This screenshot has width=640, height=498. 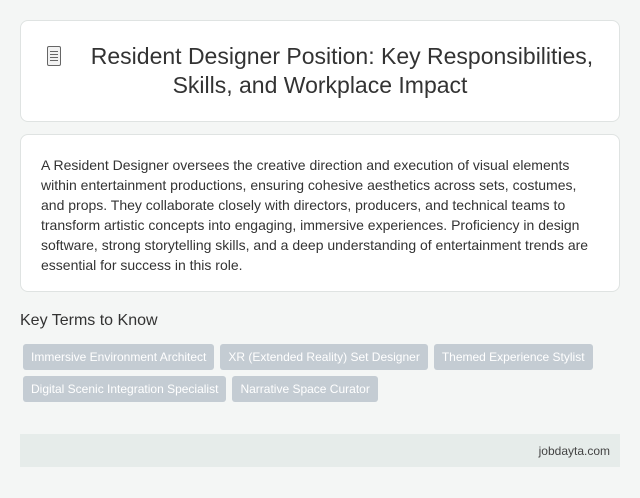 What do you see at coordinates (53, 56) in the screenshot?
I see `document-icon` at bounding box center [53, 56].